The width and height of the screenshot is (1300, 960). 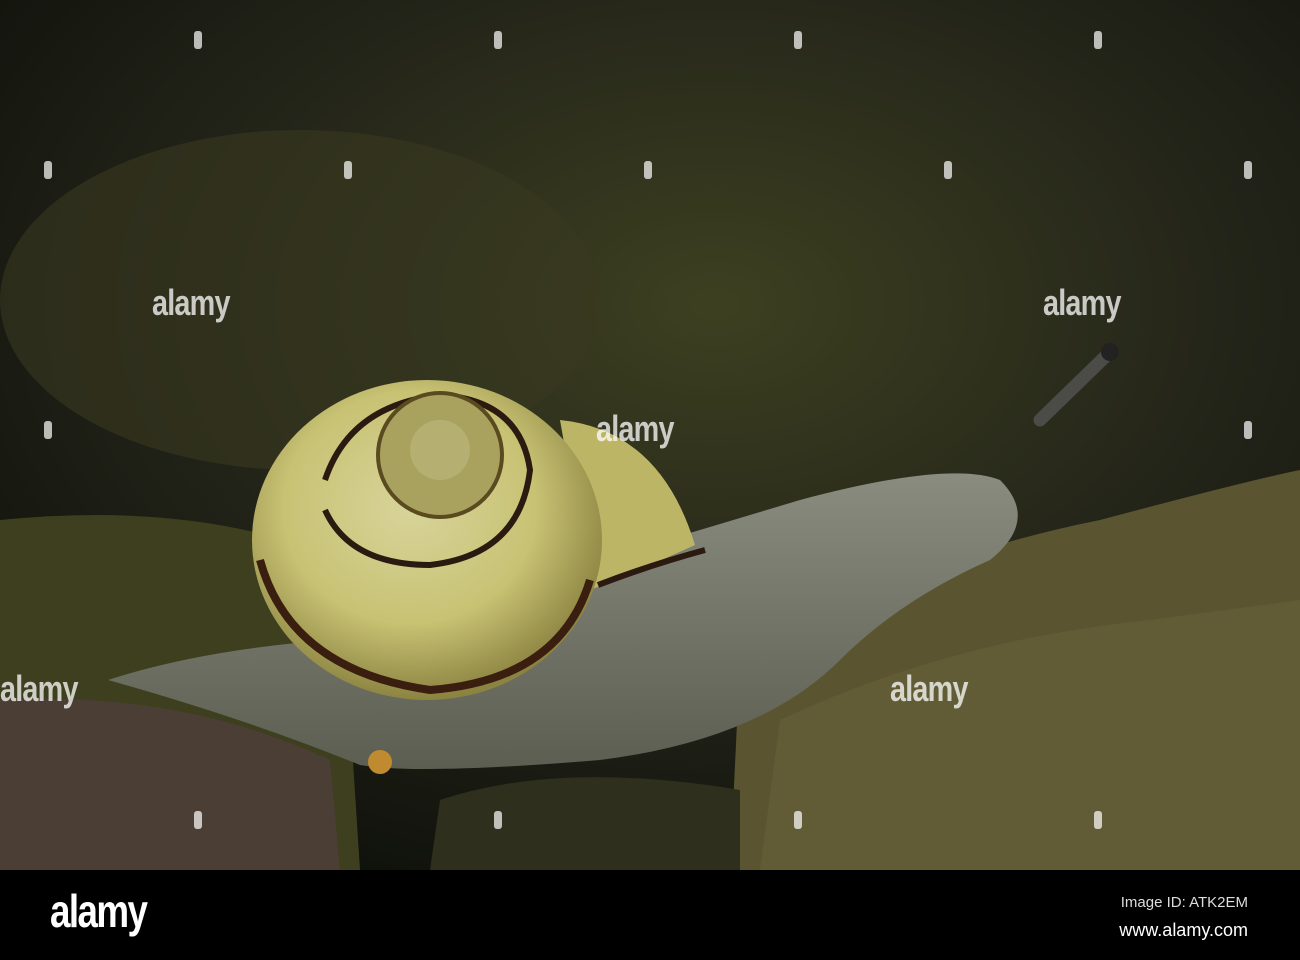 I want to click on alamy-logo: alamy, so click(x=99, y=911).